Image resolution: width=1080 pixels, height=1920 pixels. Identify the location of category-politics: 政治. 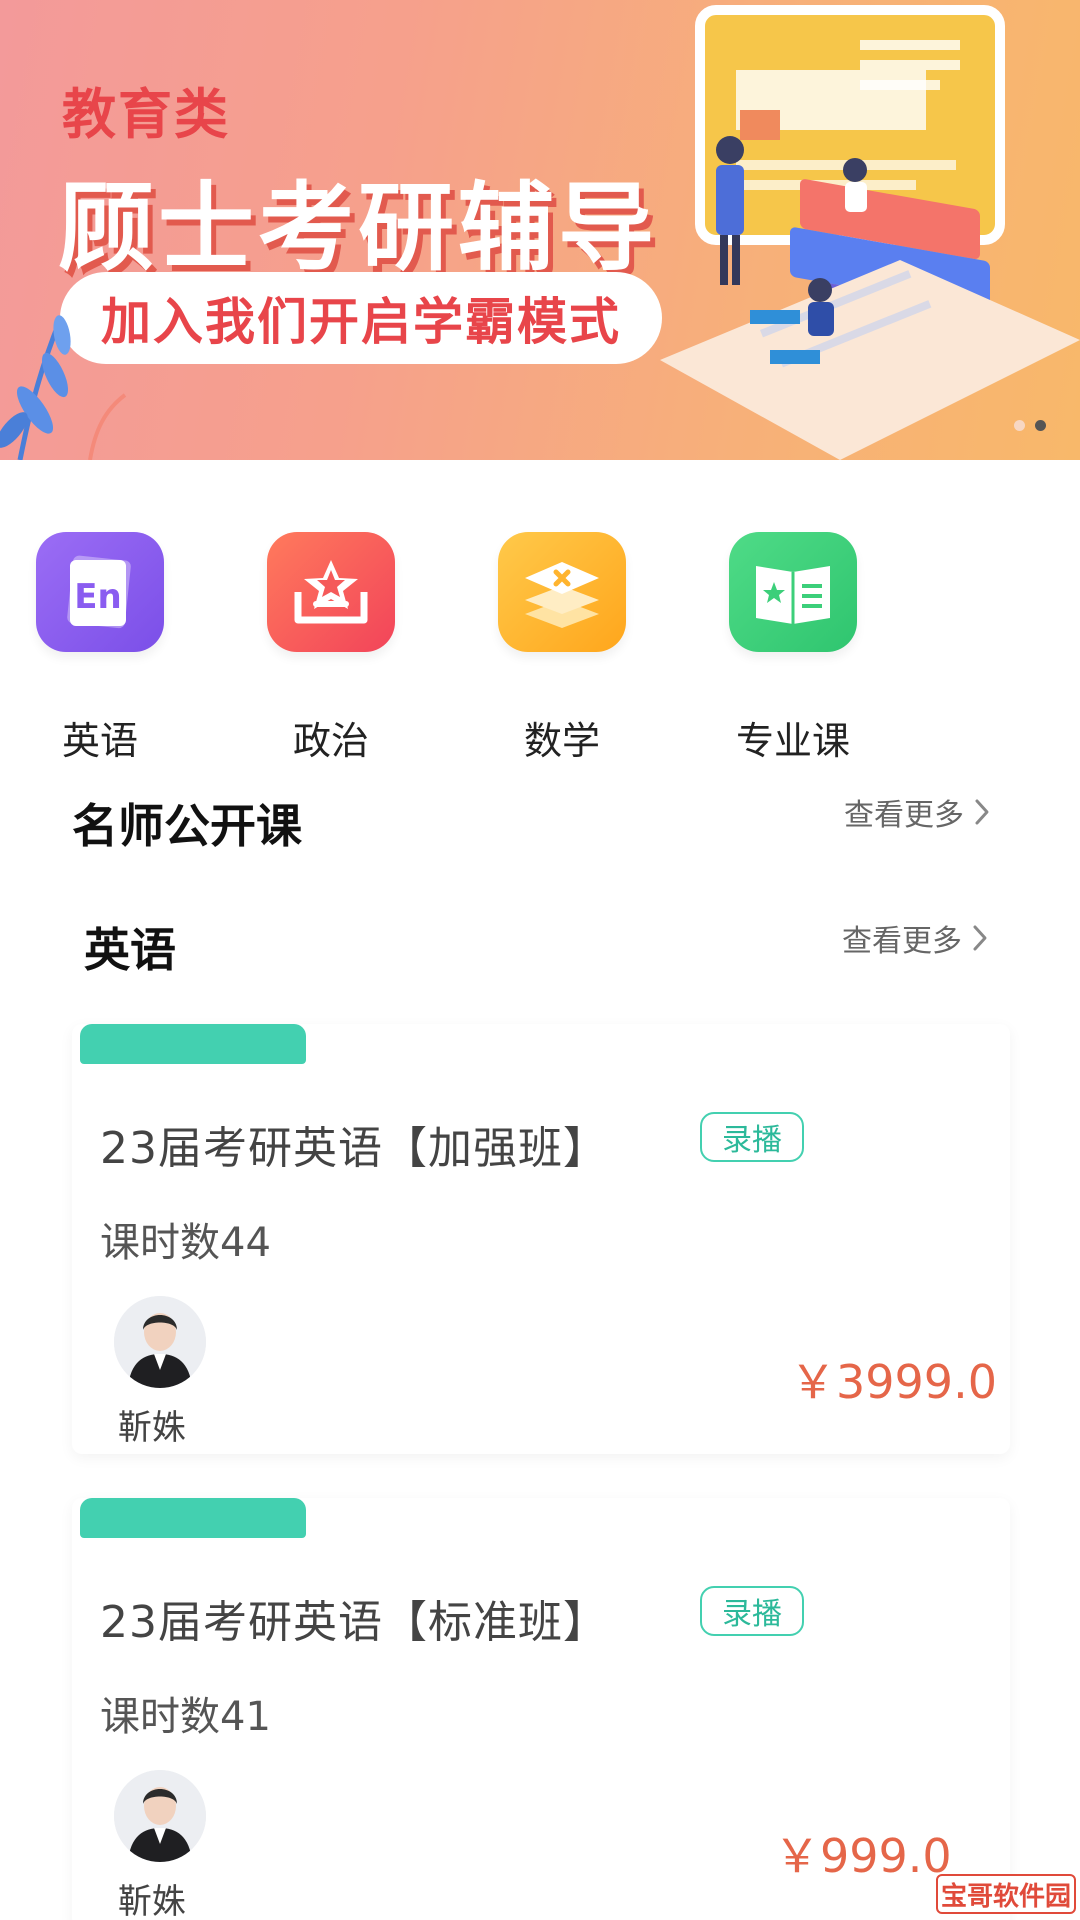
(331, 648).